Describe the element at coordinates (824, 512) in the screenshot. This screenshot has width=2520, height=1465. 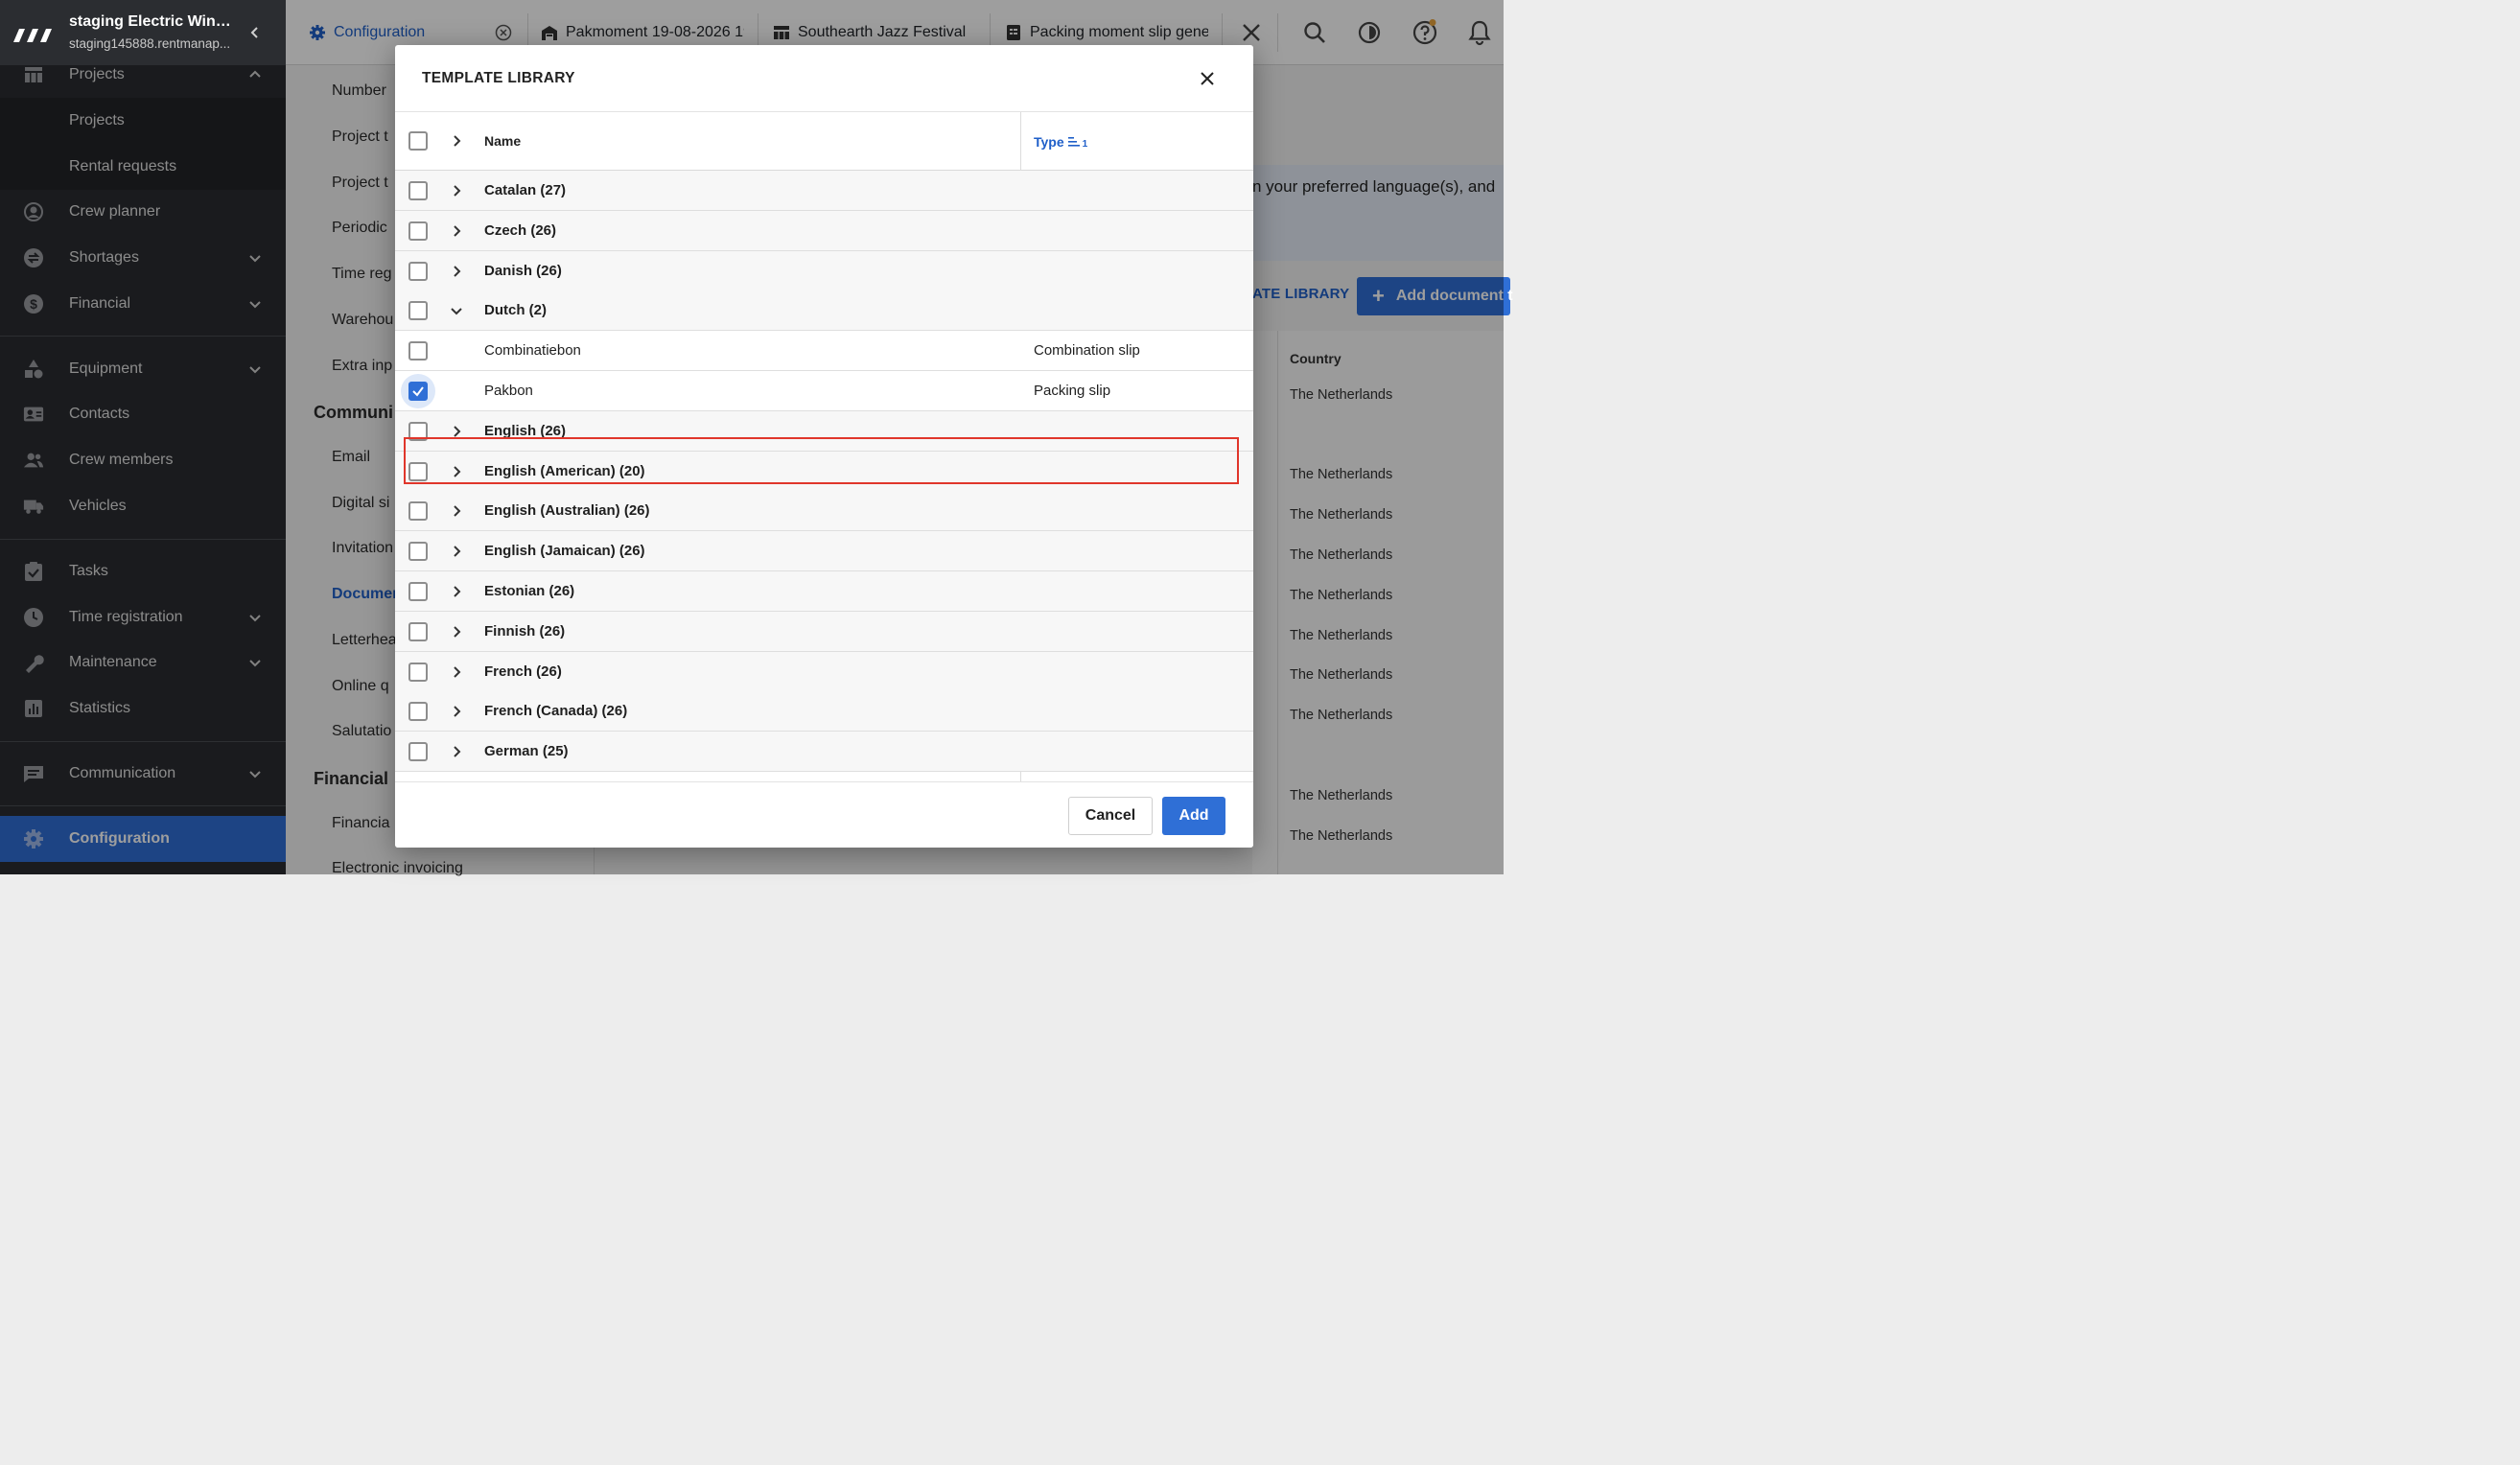
I see `group-row: English (Australian) (26)` at that location.